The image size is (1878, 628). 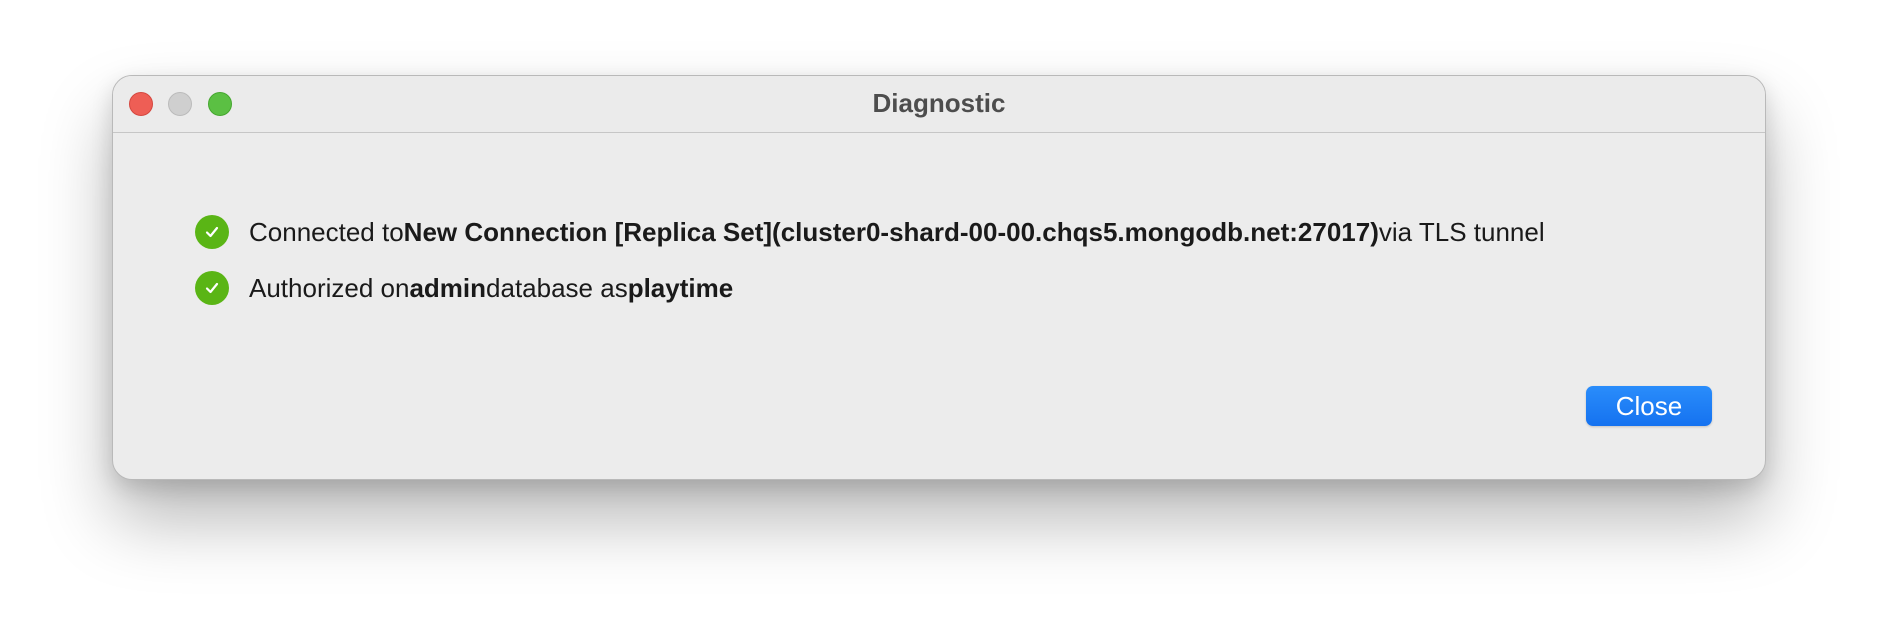 I want to click on window-title: Diagnostic, so click(x=939, y=103).